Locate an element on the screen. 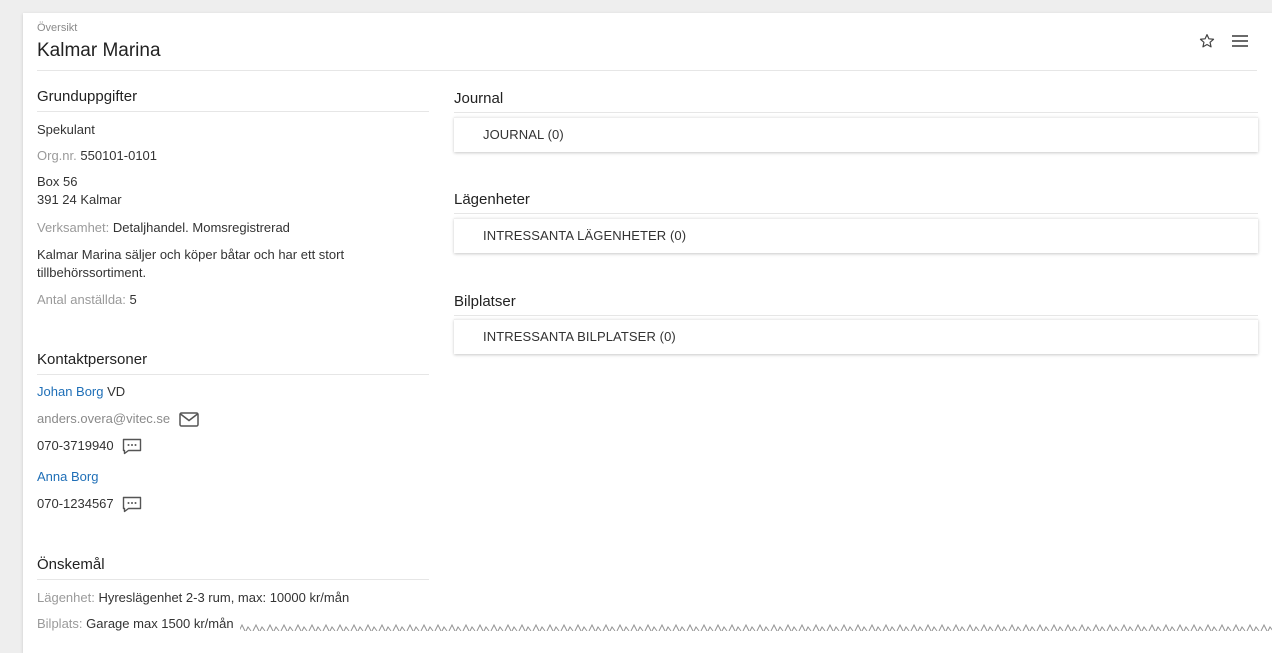 The width and height of the screenshot is (1272, 653). org-number-label: Org.nr. is located at coordinates (57, 155).